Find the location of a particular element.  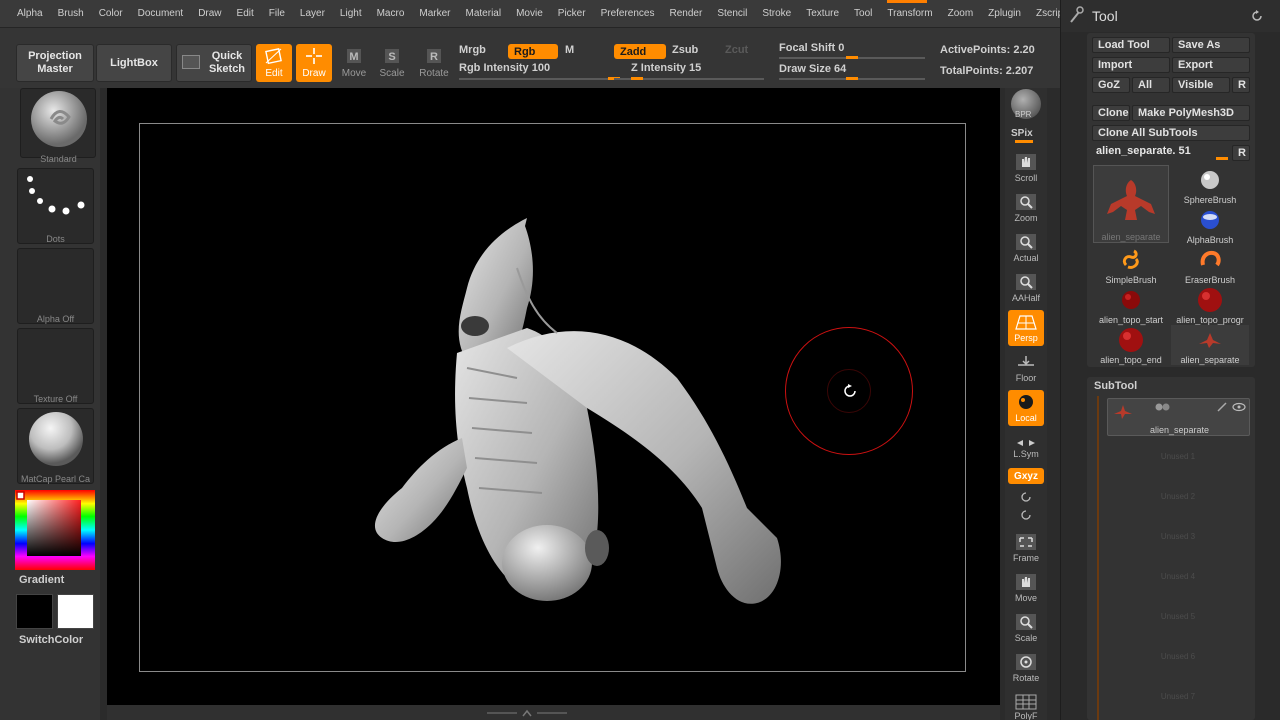

menu-stroke: Stroke is located at coordinates (777, 13).